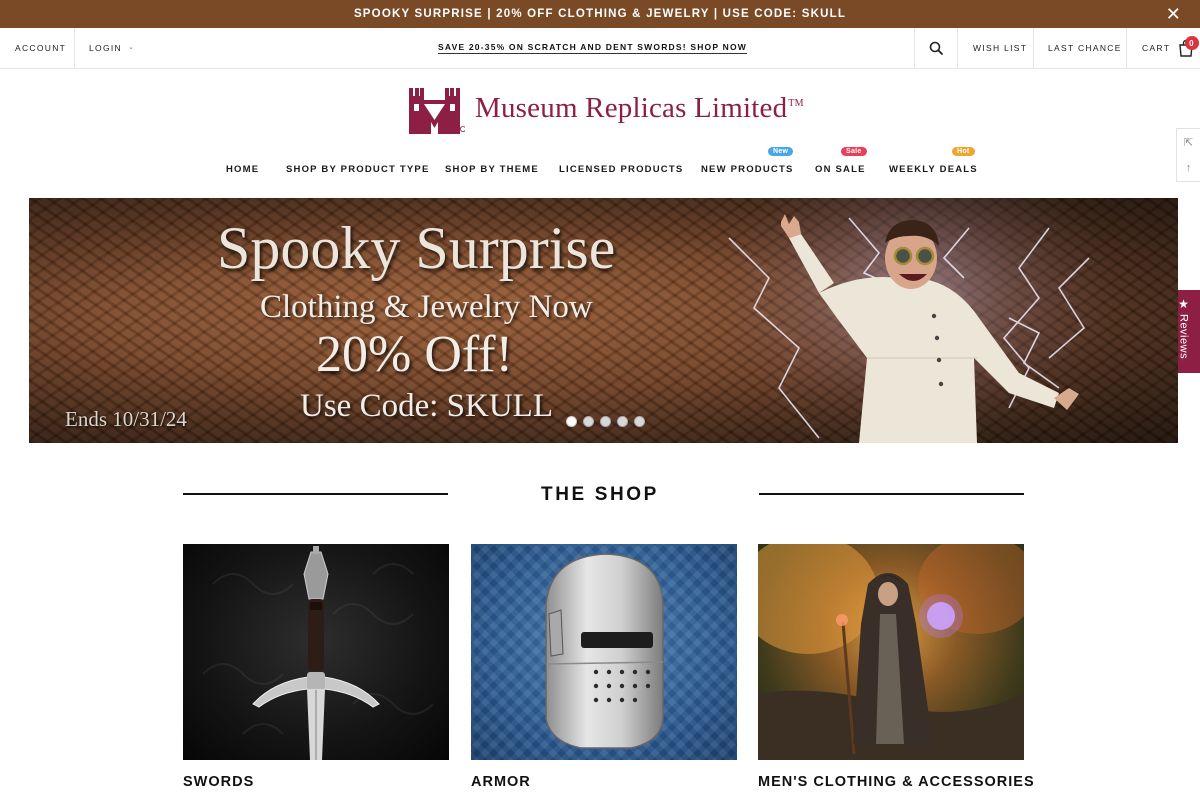 The width and height of the screenshot is (1200, 800). What do you see at coordinates (747, 161) in the screenshot?
I see `nav-item-new-products: NEW PRODUCTS New` at bounding box center [747, 161].